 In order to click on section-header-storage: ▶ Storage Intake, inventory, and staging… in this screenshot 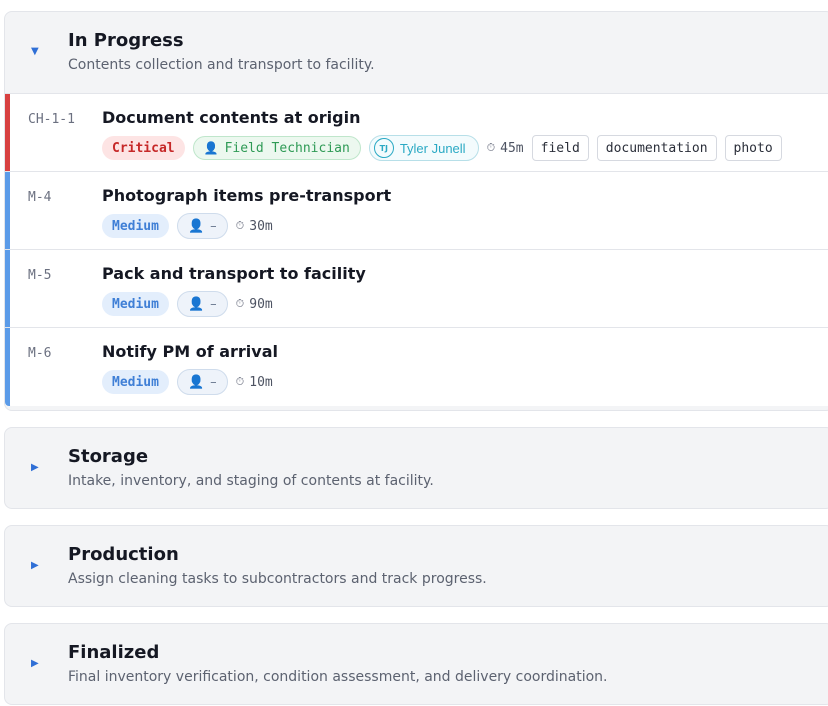, I will do `click(416, 468)`.